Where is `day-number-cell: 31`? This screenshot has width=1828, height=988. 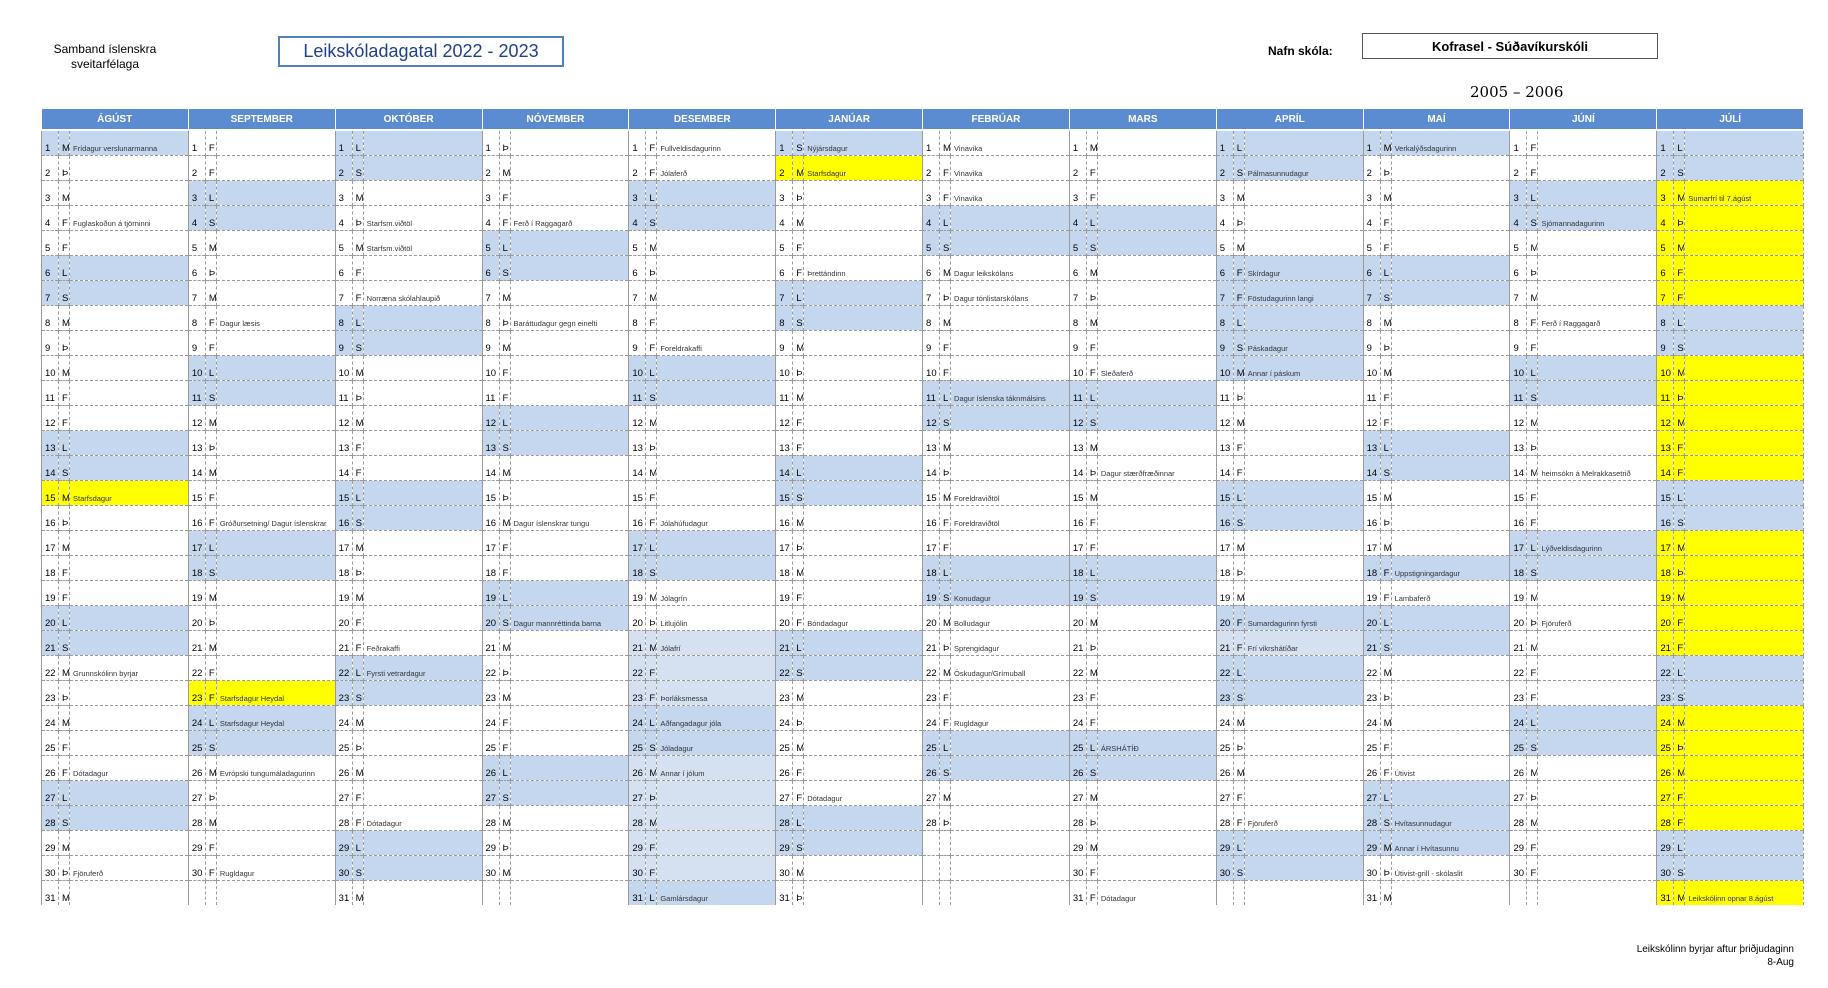 day-number-cell: 31 is located at coordinates (1371, 892).